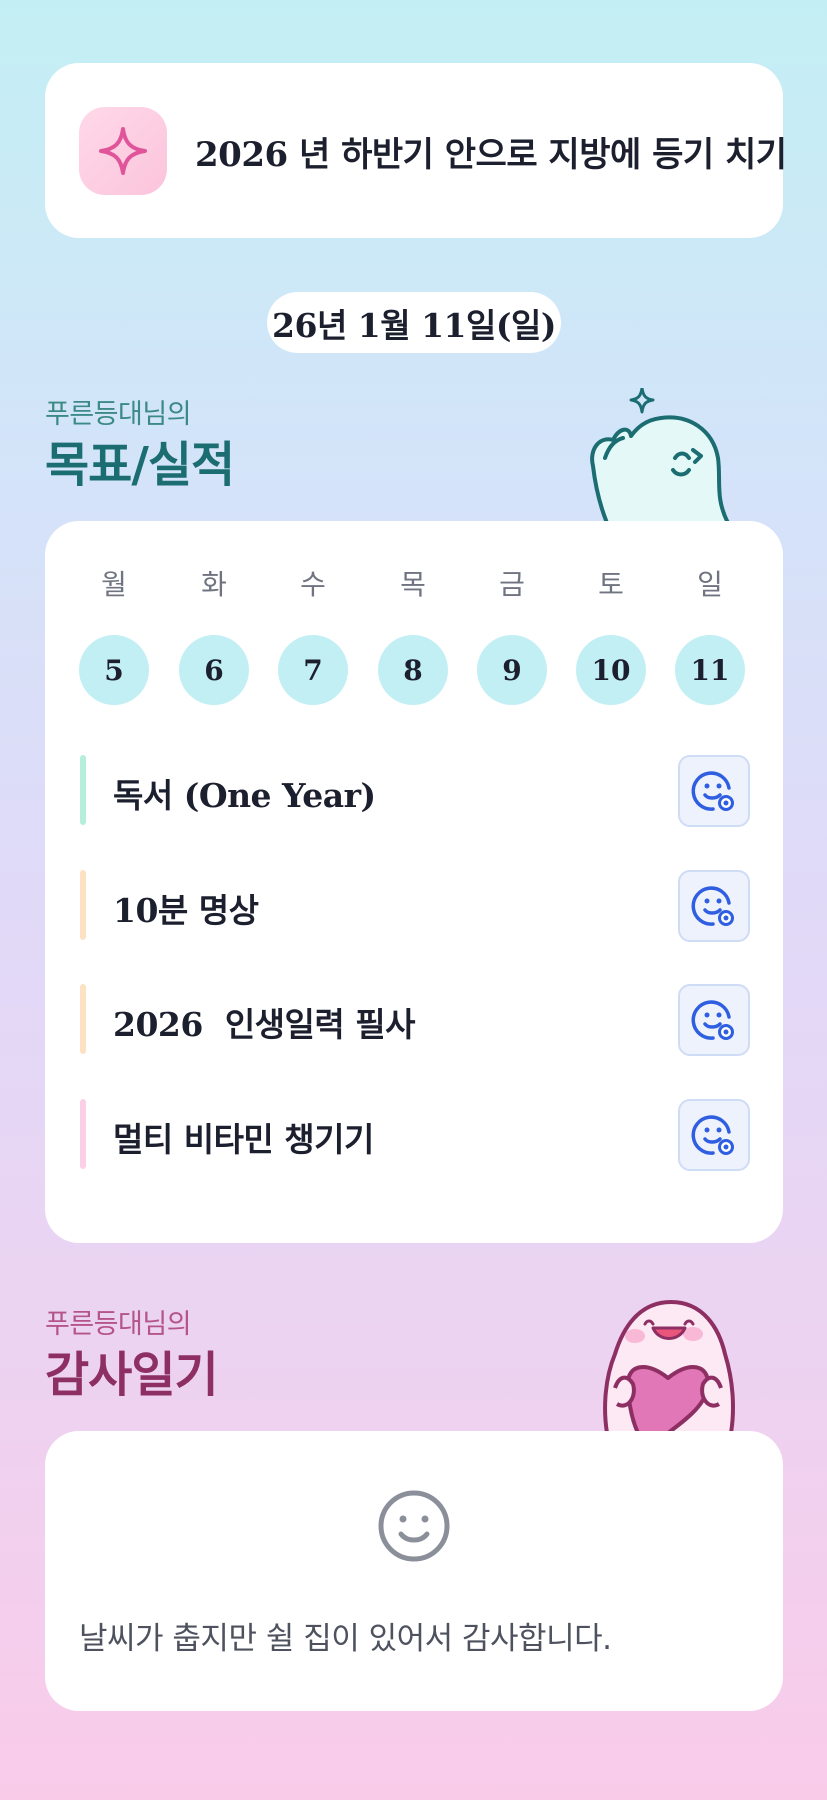  What do you see at coordinates (611, 584) in the screenshot?
I see `weekday-label: 토` at bounding box center [611, 584].